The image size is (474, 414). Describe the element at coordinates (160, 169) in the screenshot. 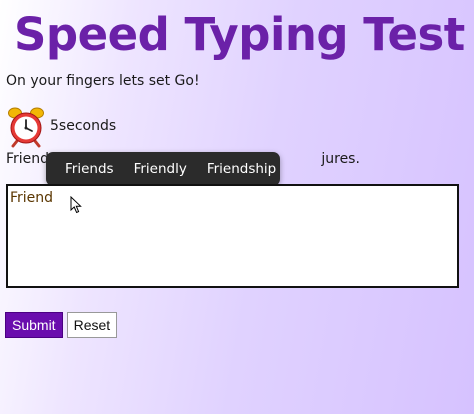

I see `suggestion-friendly: Friendly` at that location.